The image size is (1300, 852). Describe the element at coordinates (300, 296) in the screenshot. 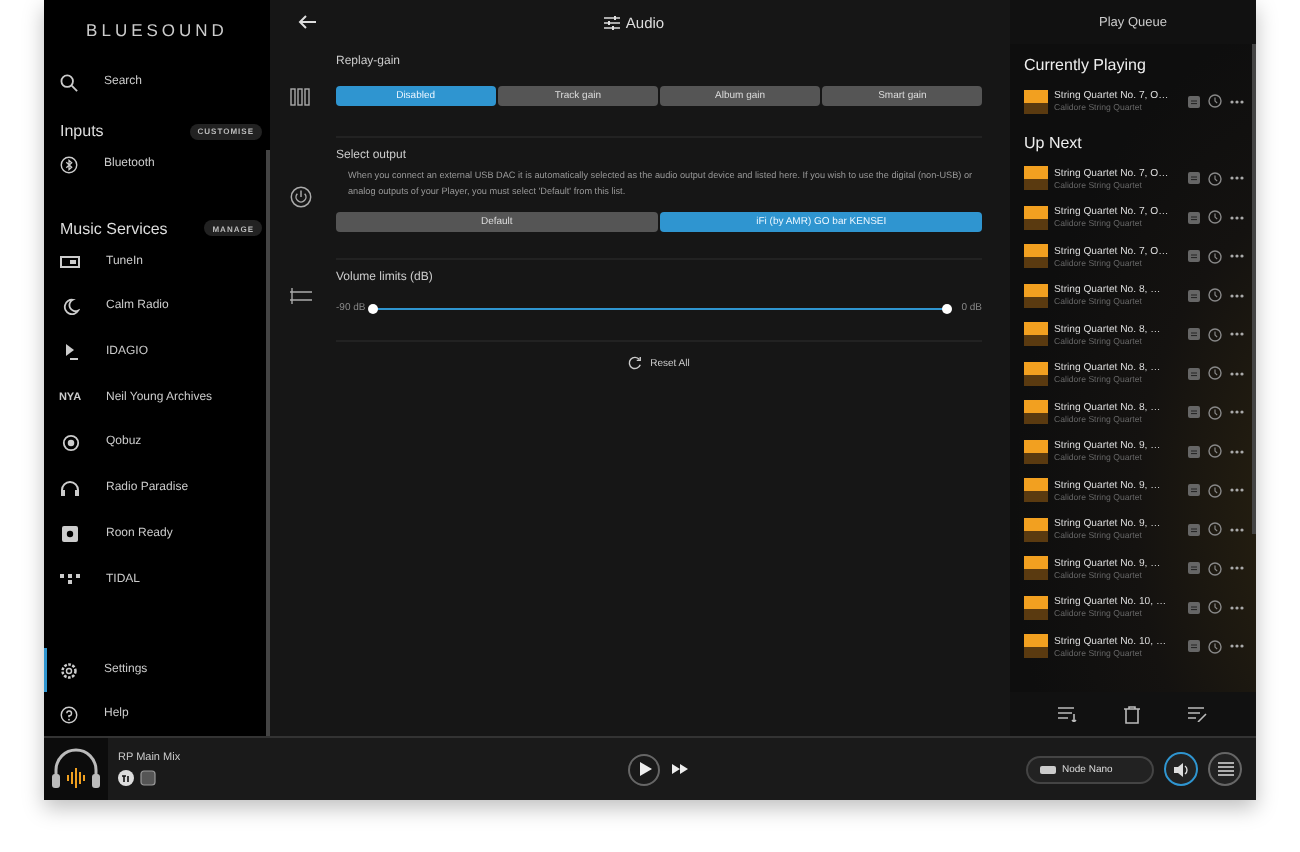

I see `volume-limits-icon` at that location.